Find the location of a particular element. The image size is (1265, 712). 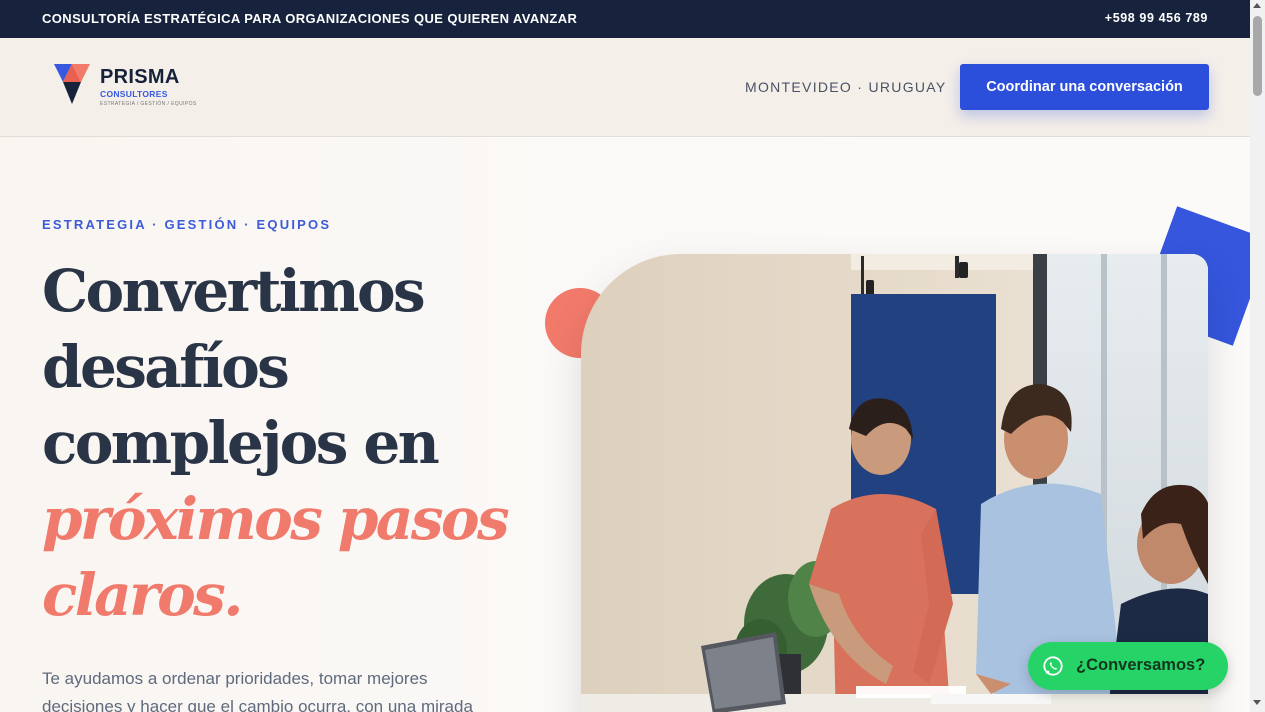

scrollbar-thumb is located at coordinates (1257, 56).